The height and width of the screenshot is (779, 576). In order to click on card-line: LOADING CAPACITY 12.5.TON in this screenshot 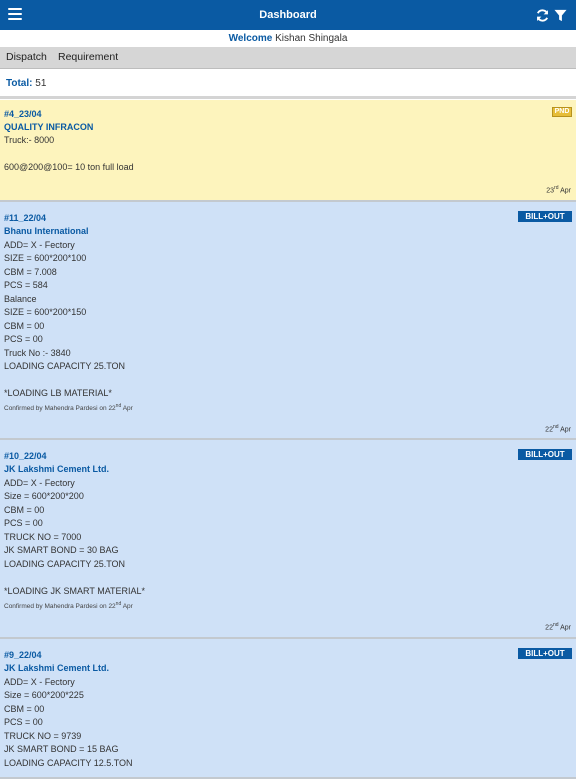, I will do `click(68, 763)`.